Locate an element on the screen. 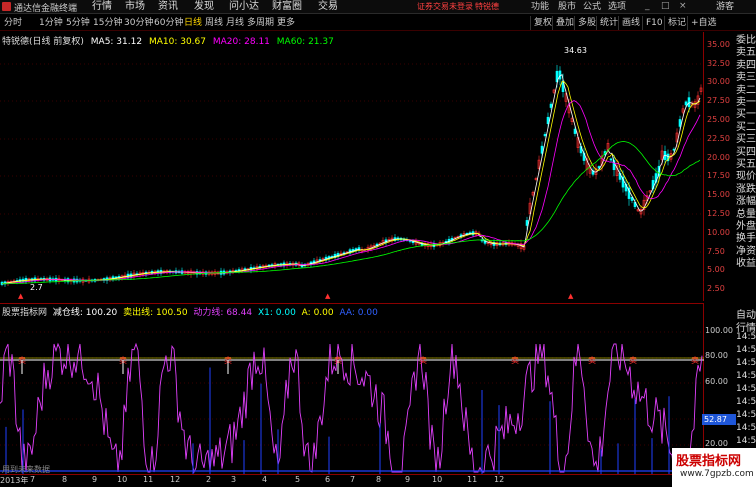 This screenshot has height=487, width=756. orderbook-row: 涨跌 is located at coordinates (746, 189).